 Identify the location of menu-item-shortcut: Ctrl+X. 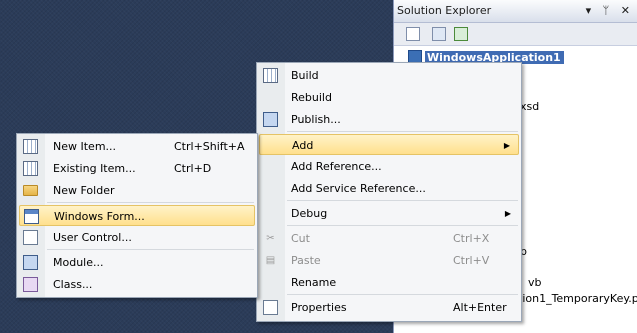
(471, 238).